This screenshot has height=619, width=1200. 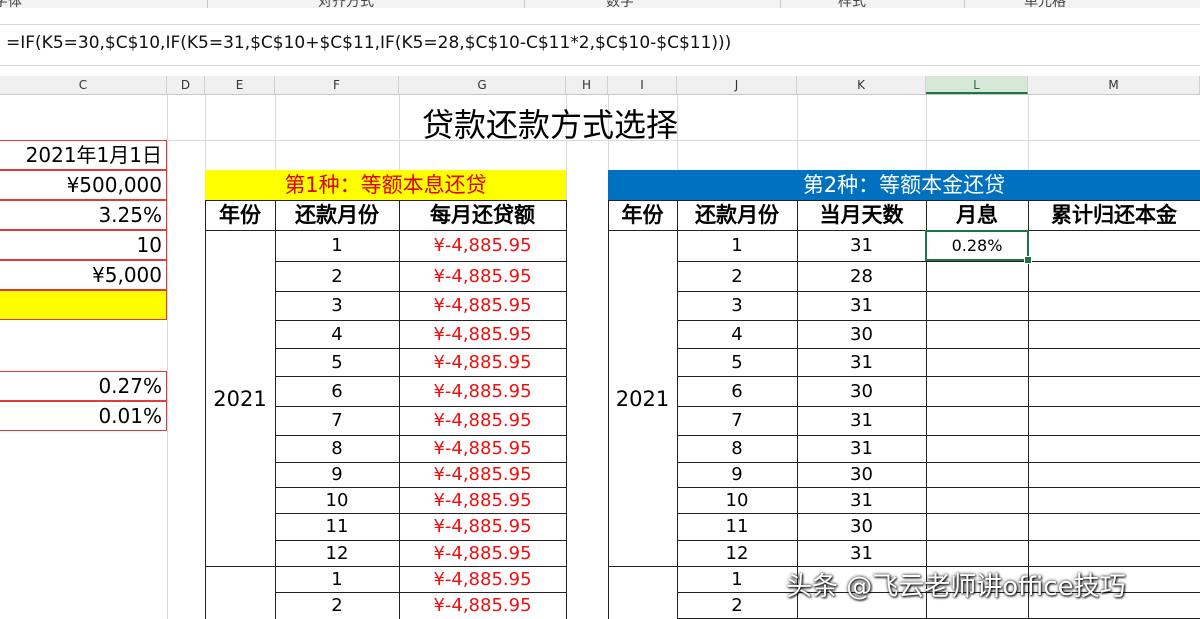 I want to click on param-rate: 3.25%, so click(x=83, y=215).